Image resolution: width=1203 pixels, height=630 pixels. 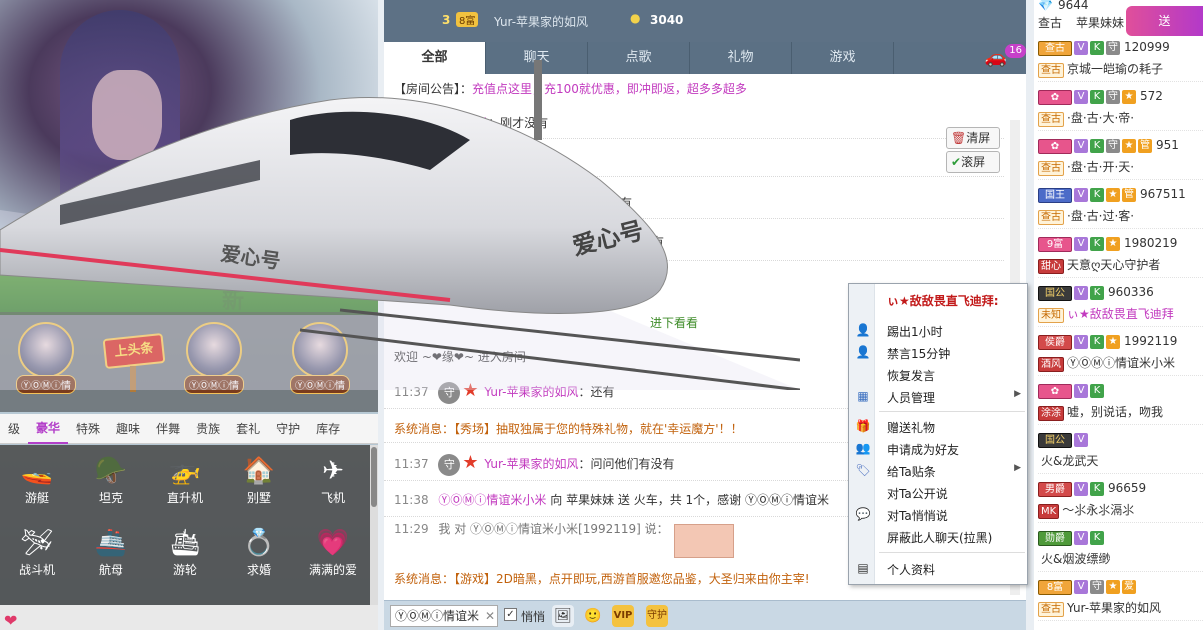 I want to click on audience-user-row: ✿ V K 涂涂 嘘，别说话，吻我, so click(x=1120, y=402).